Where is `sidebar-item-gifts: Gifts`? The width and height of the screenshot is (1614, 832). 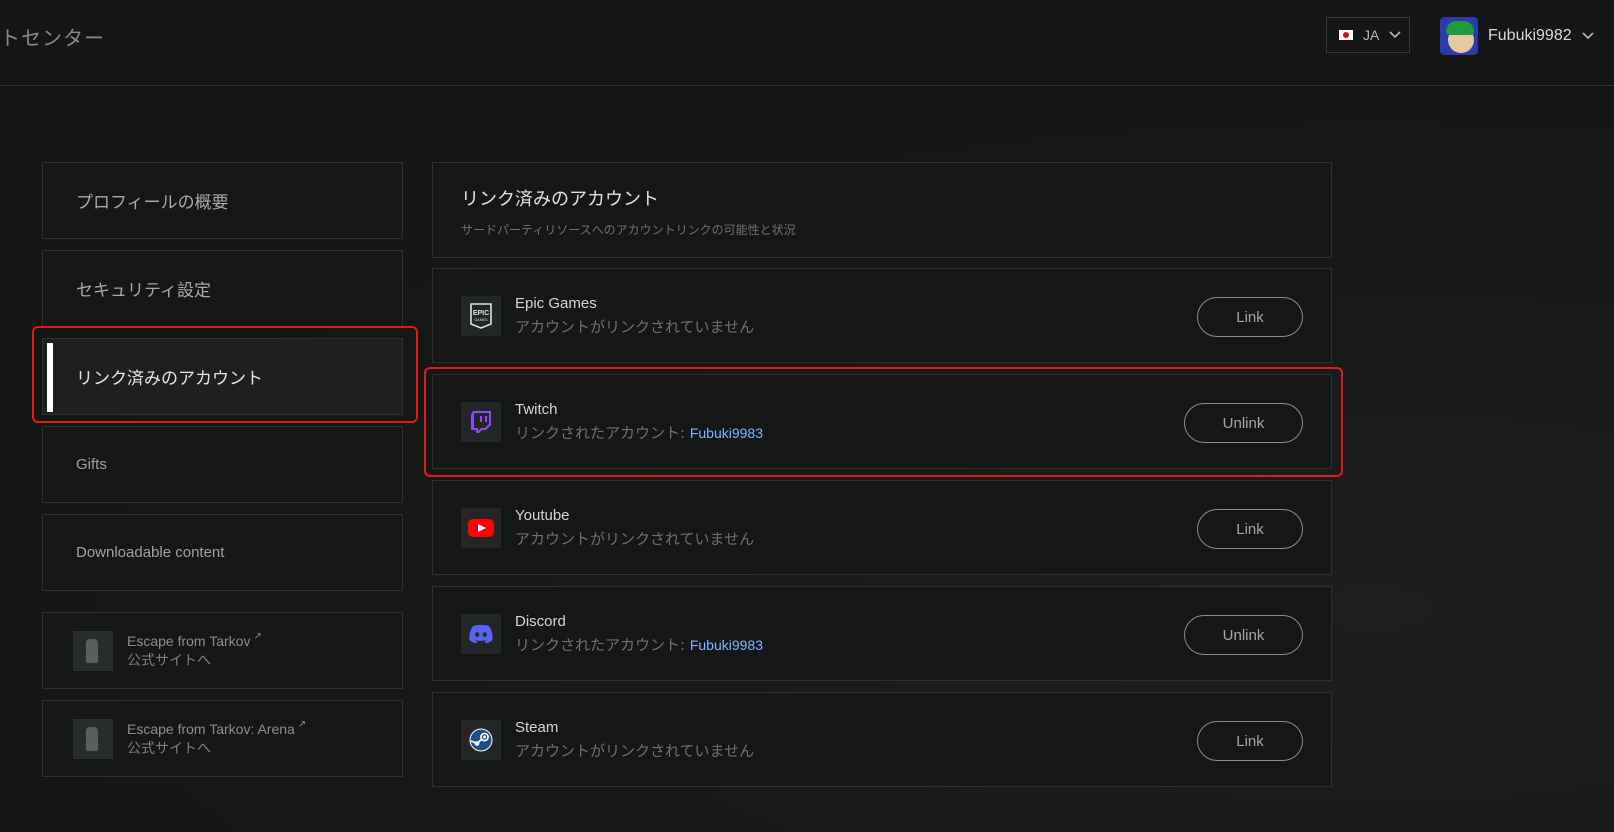
sidebar-item-gifts: Gifts is located at coordinates (222, 464).